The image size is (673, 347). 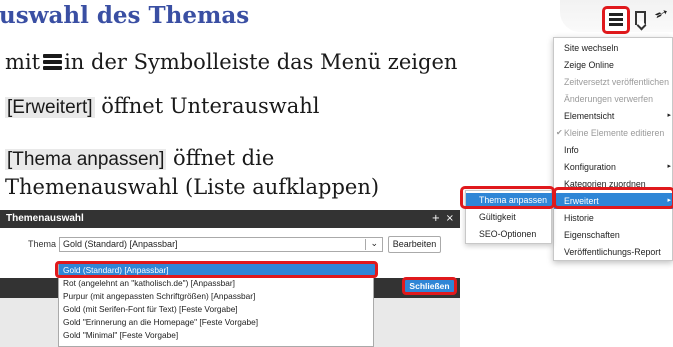 I want to click on theme-option: Gold "Minimal" [Feste Vorgabe], so click(x=217, y=335).